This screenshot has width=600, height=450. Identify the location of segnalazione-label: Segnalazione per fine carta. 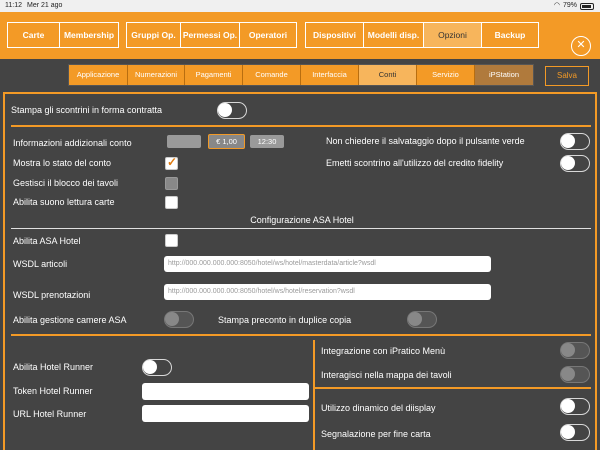
(376, 434).